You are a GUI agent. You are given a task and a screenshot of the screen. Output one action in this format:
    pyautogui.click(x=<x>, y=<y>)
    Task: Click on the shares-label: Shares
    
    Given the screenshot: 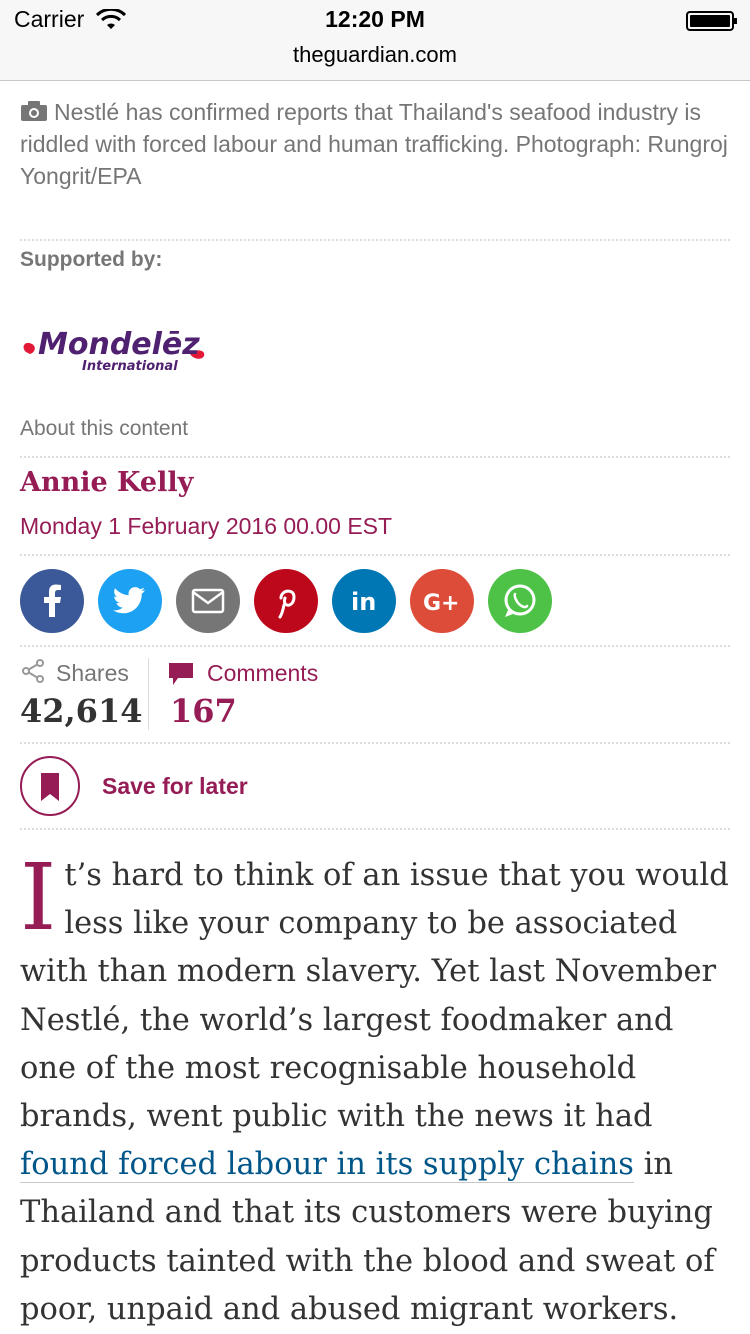 What is the action you would take?
    pyautogui.click(x=92, y=673)
    